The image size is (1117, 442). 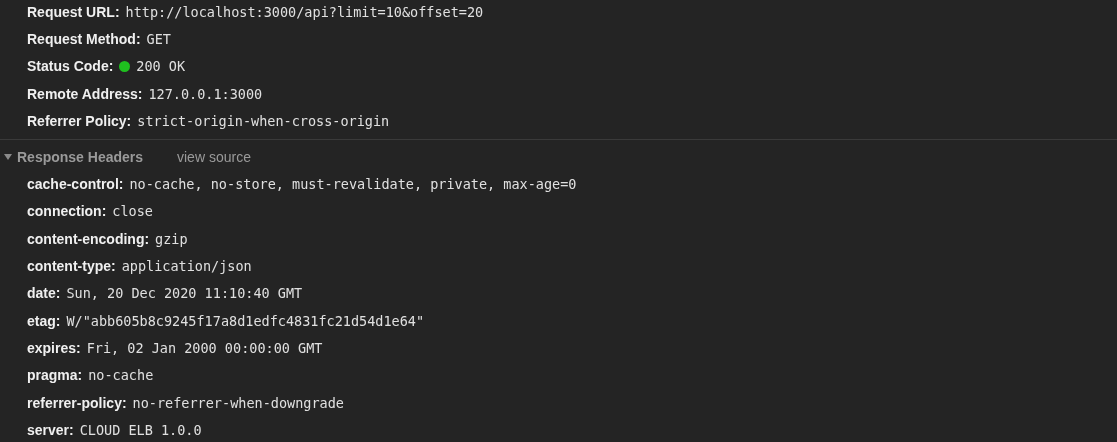 I want to click on field-label: Request Method:, so click(x=84, y=38).